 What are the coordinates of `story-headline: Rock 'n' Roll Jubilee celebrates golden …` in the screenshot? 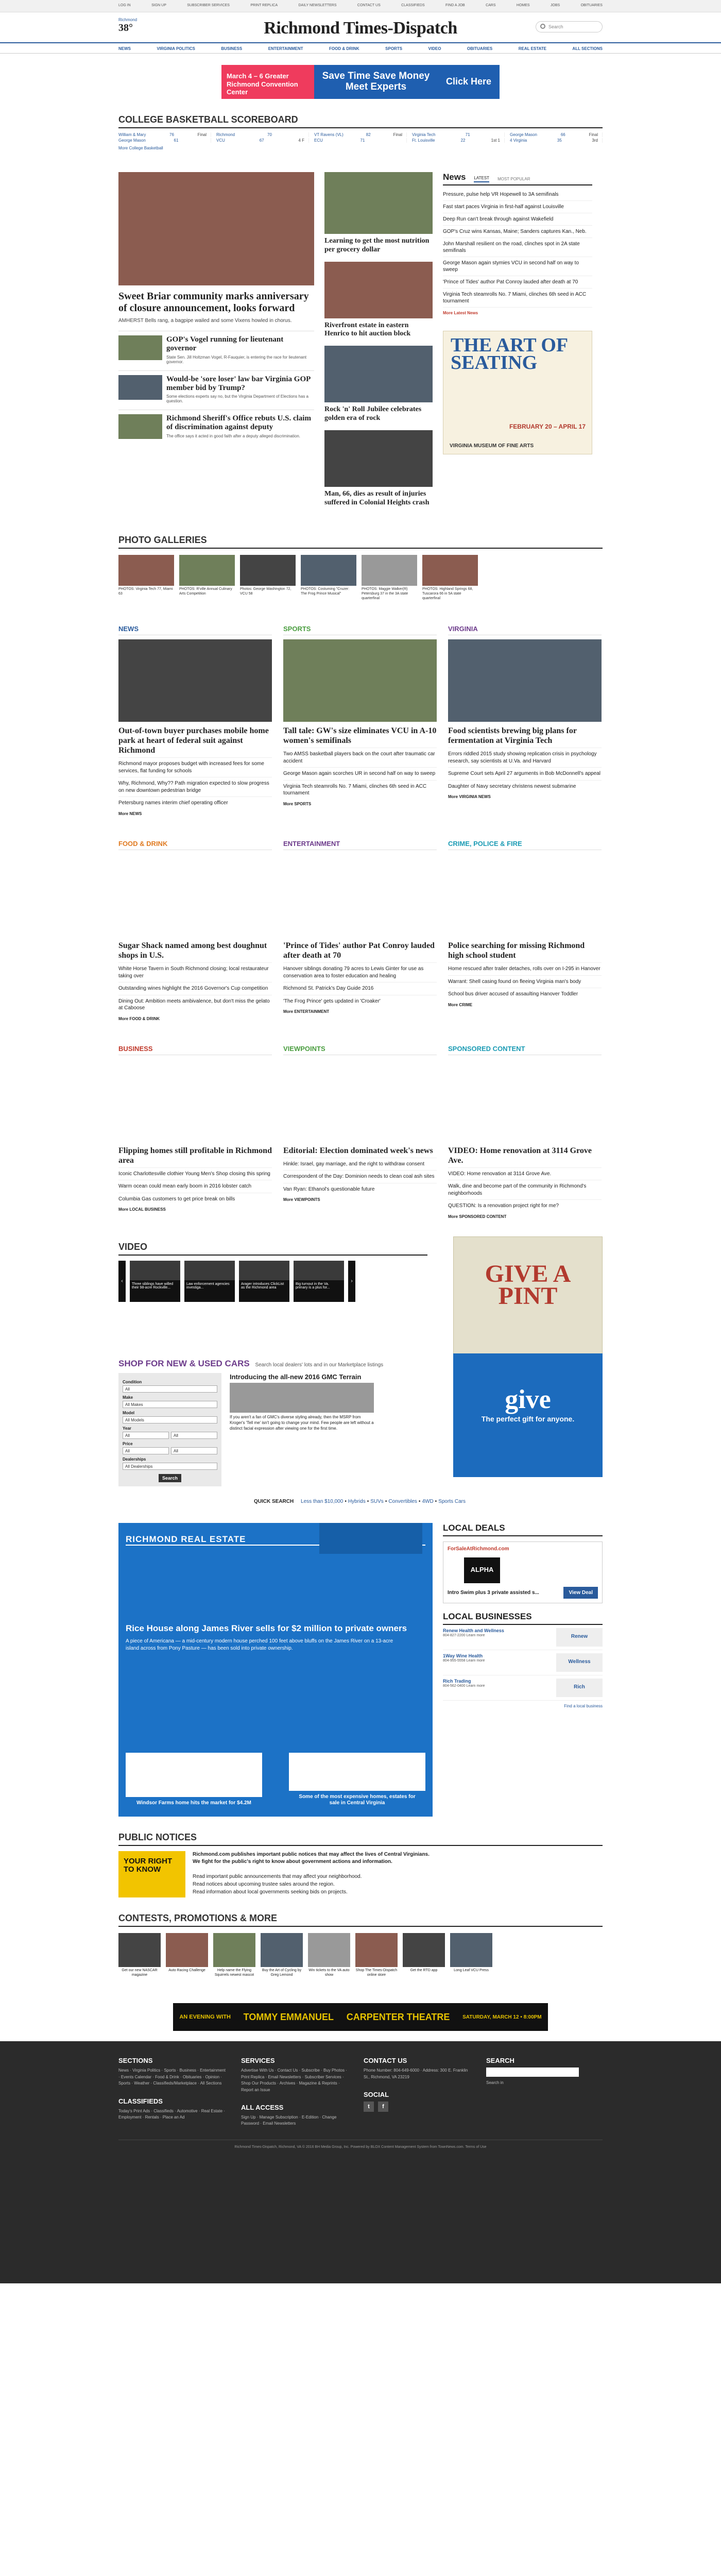 It's located at (378, 414).